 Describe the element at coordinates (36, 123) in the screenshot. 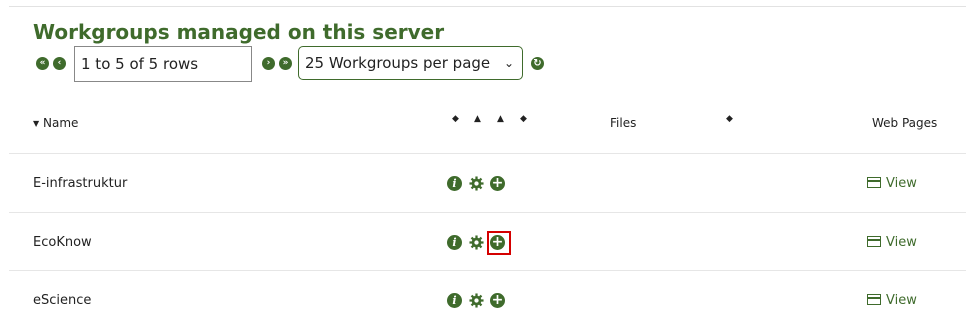

I see `sort-down-icon: ▼` at that location.